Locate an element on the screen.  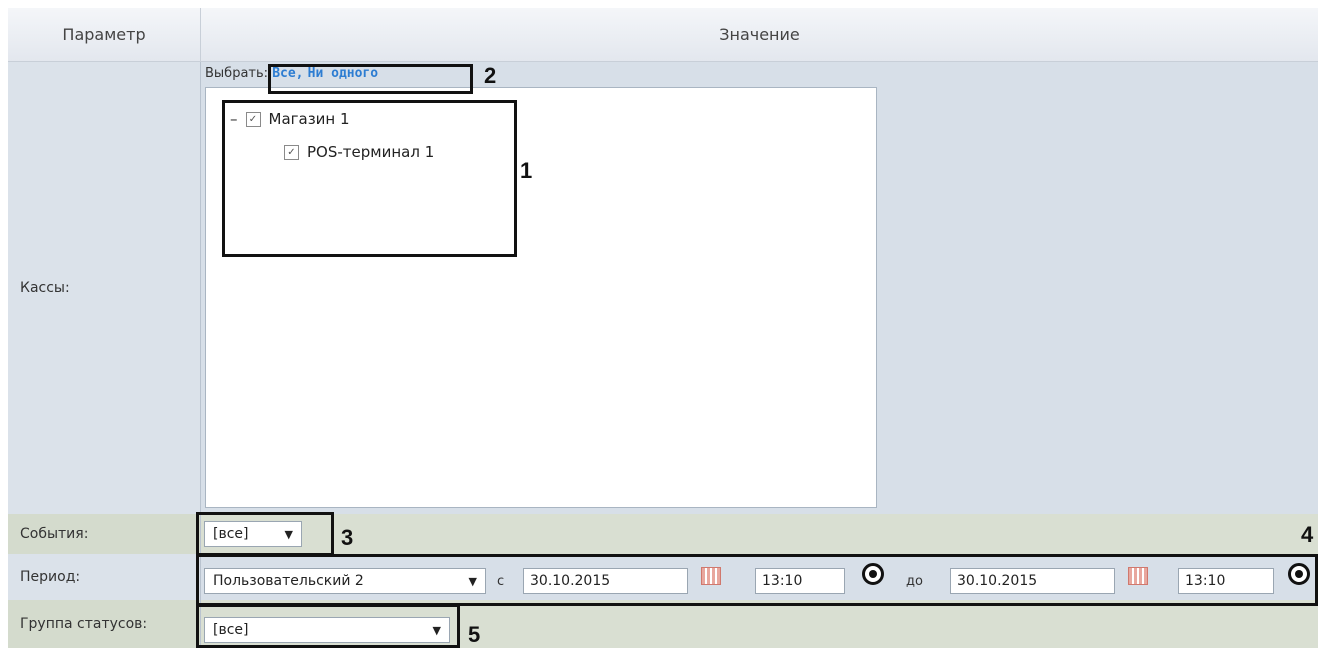
status-group-label: Группа статусов: is located at coordinates (104, 624).